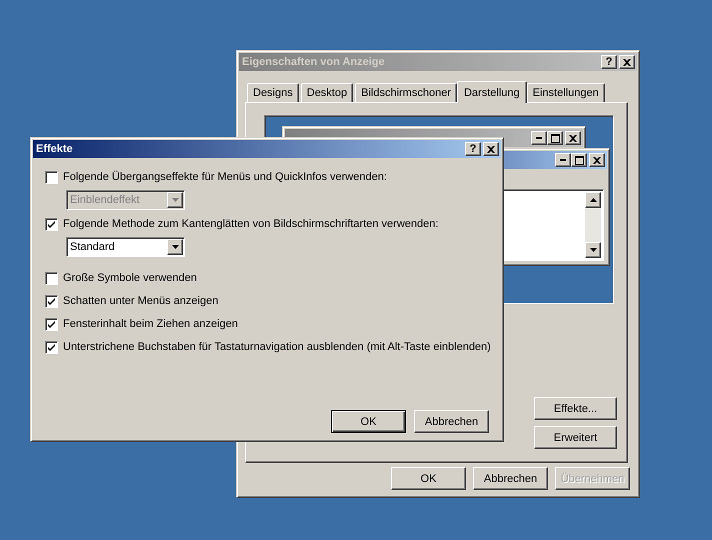 The width and height of the screenshot is (712, 540). I want to click on checkbox-label: Unterstrichene Buchstaben für Tastaturnavigation ausblenden (mit Alt-Taste einblenden), so click(277, 347).